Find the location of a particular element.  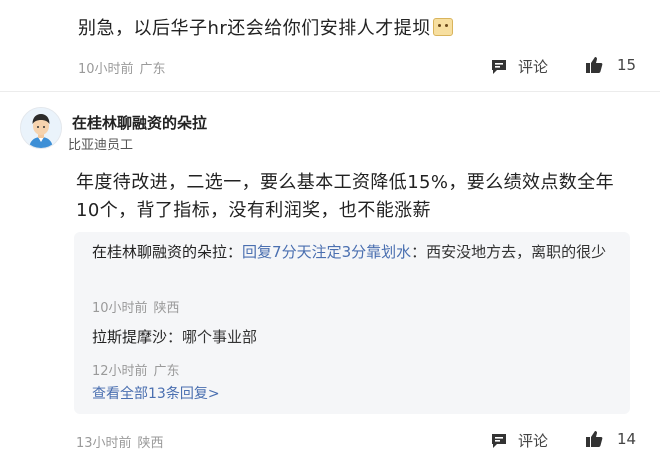

like-button: 14 is located at coordinates (610, 439).